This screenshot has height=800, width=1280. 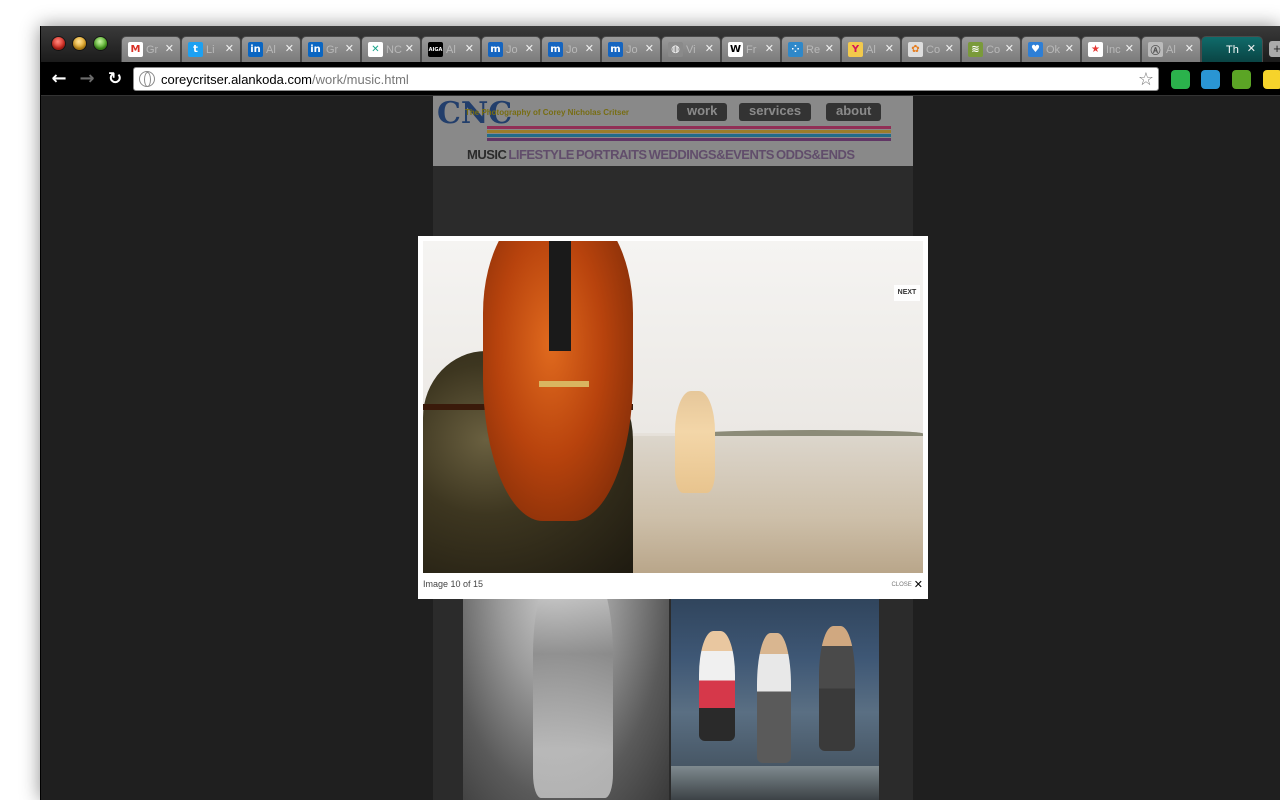 I want to click on url-path: /work/music.html, so click(x=360, y=79).